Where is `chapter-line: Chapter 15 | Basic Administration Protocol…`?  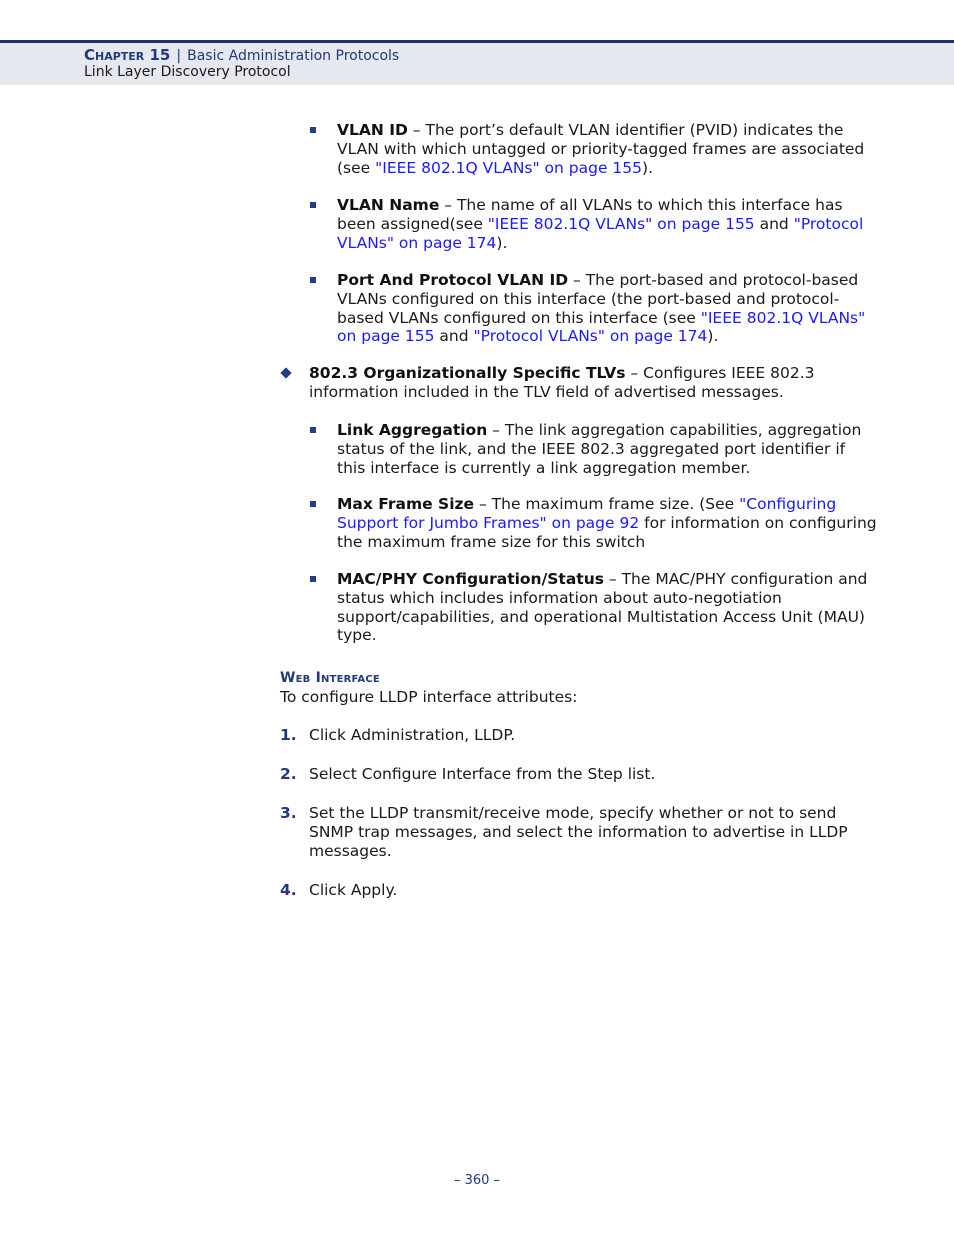 chapter-line: Chapter 15 | Basic Administration Protocol… is located at coordinates (241, 55).